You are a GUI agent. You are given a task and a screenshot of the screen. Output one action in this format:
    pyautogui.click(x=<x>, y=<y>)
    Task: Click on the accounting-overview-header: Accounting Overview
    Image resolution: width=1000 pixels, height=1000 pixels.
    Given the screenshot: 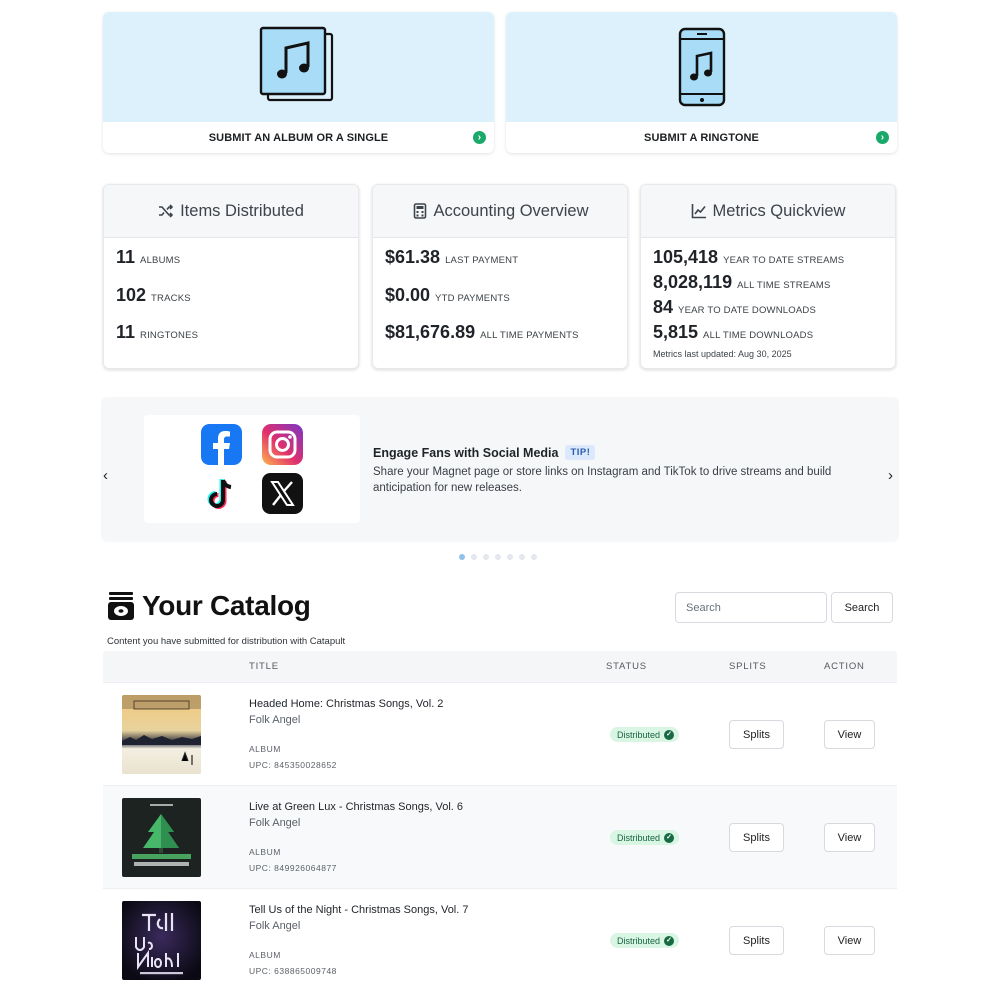 What is the action you would take?
    pyautogui.click(x=500, y=211)
    